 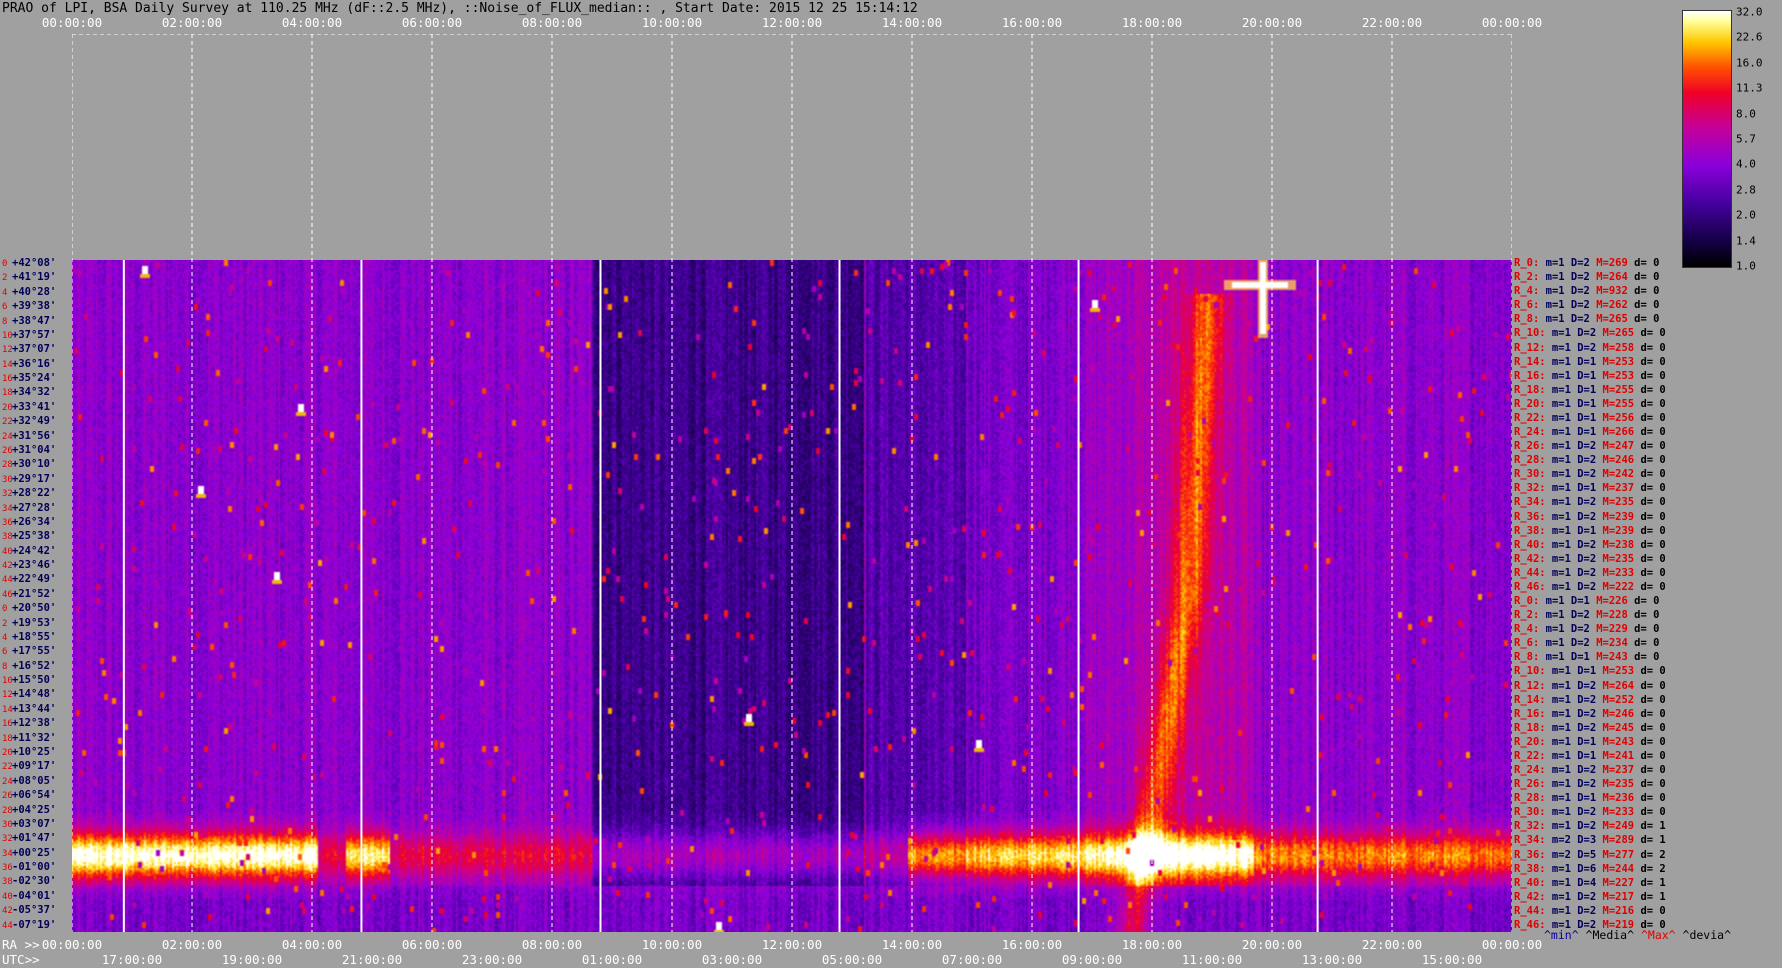 I want to click on row-stat: R_32: m=1 D=1 M=237 d= 0, so click(x=1590, y=488).